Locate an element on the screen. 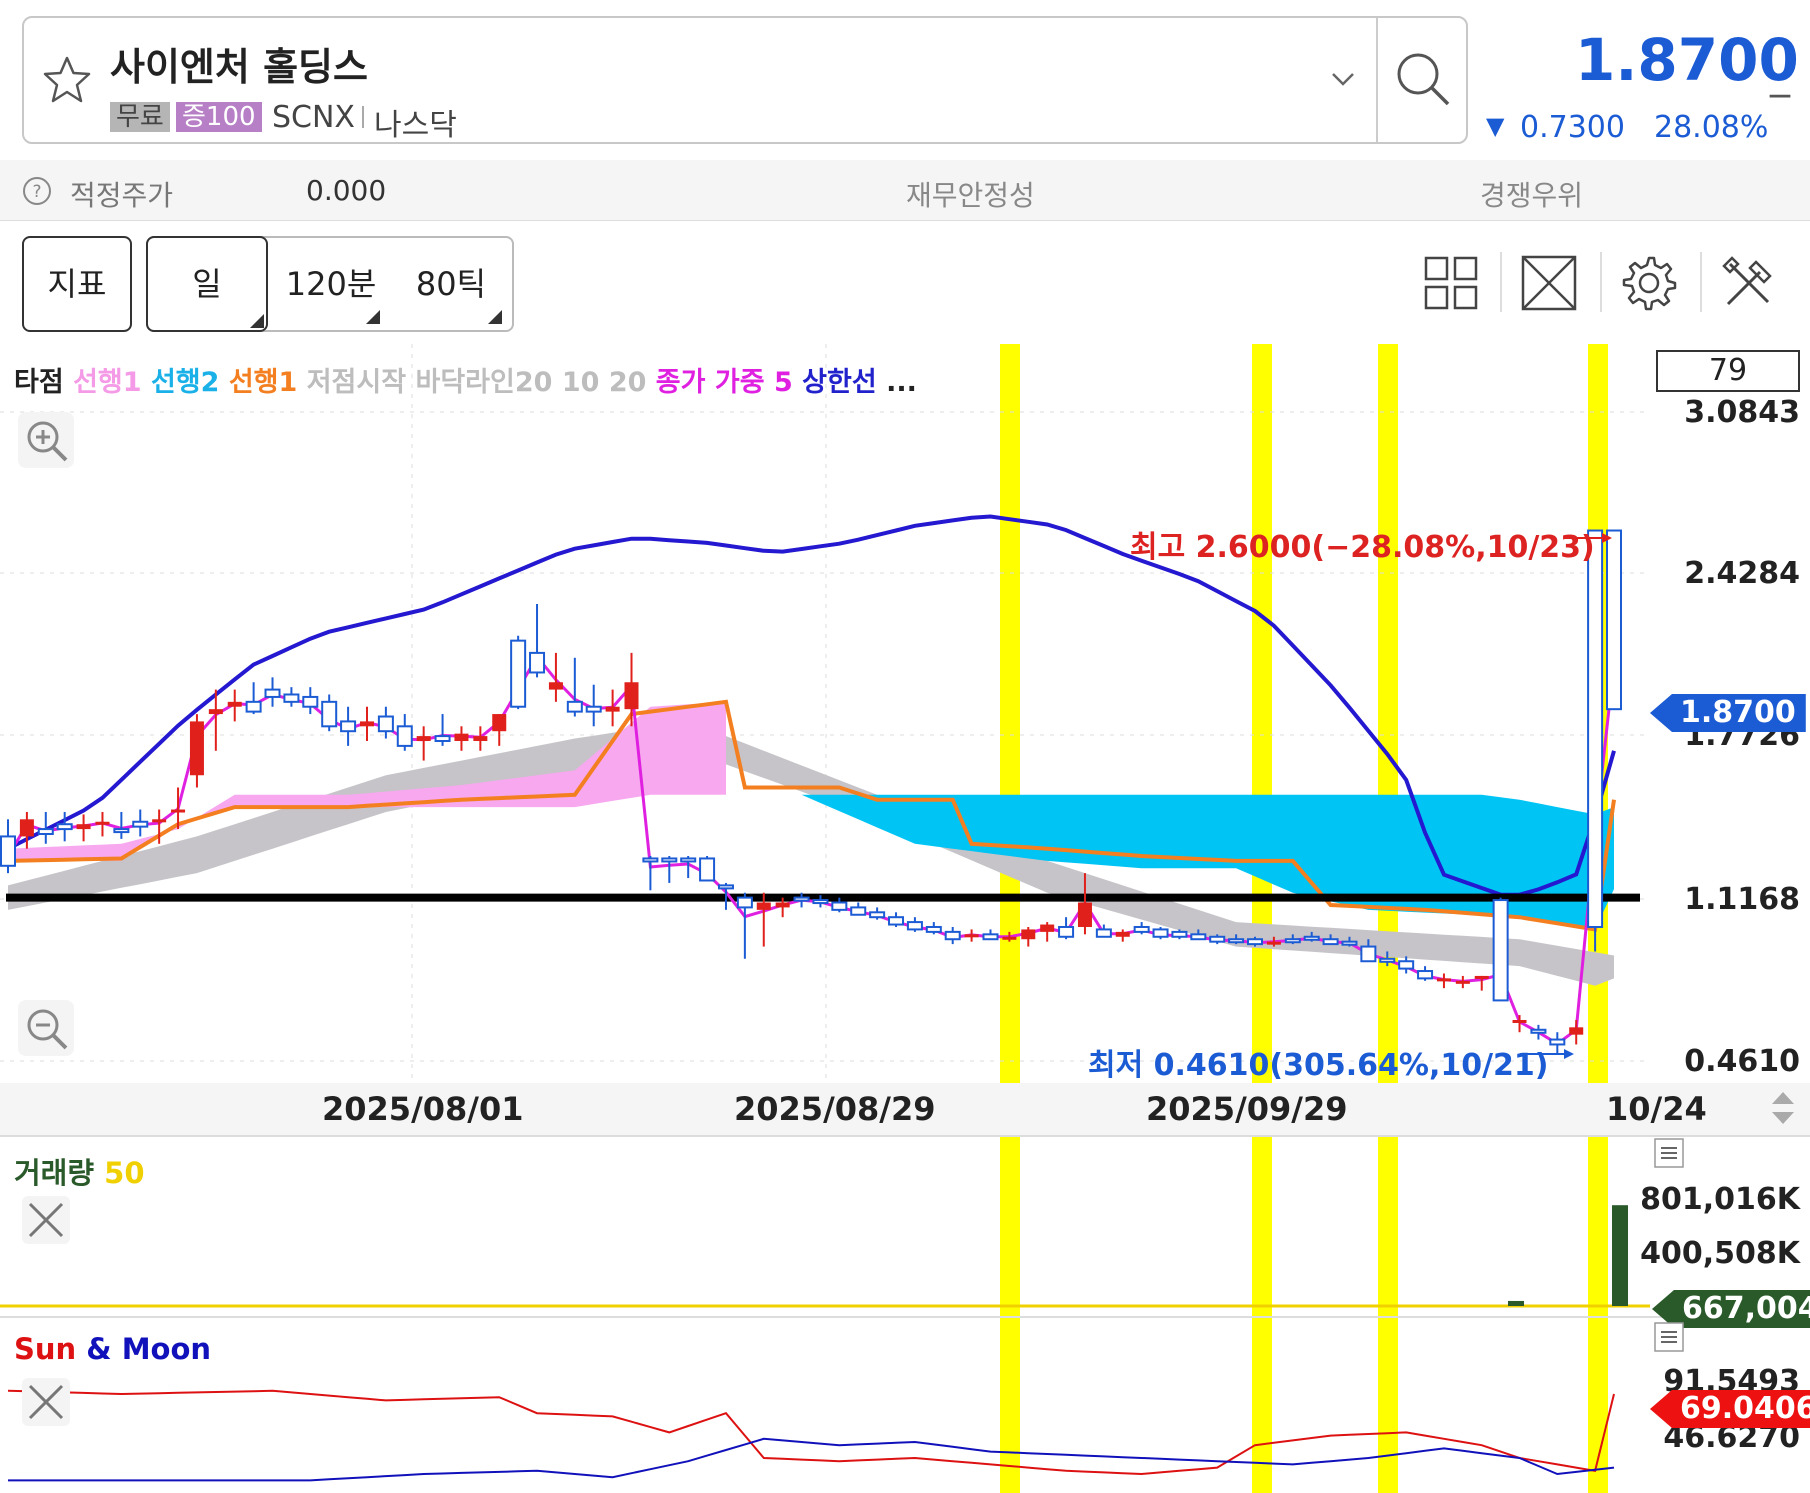 This screenshot has width=1810, height=1493. fullscreen-icon is located at coordinates (1549, 283).